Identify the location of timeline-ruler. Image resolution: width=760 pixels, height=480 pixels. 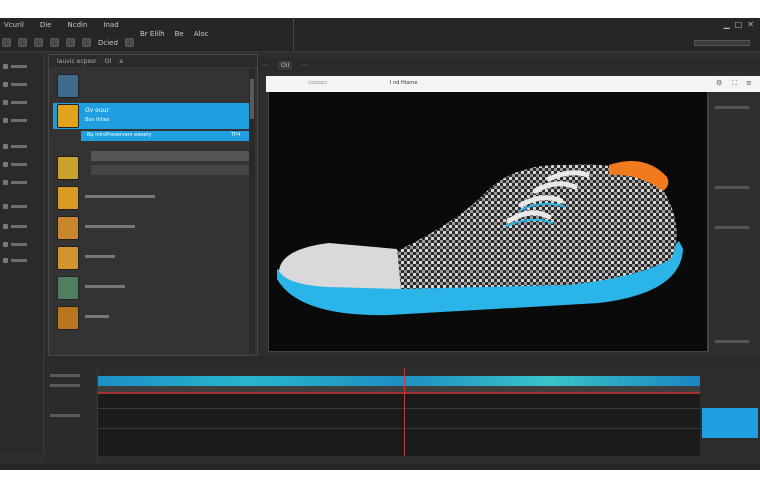
(399, 372).